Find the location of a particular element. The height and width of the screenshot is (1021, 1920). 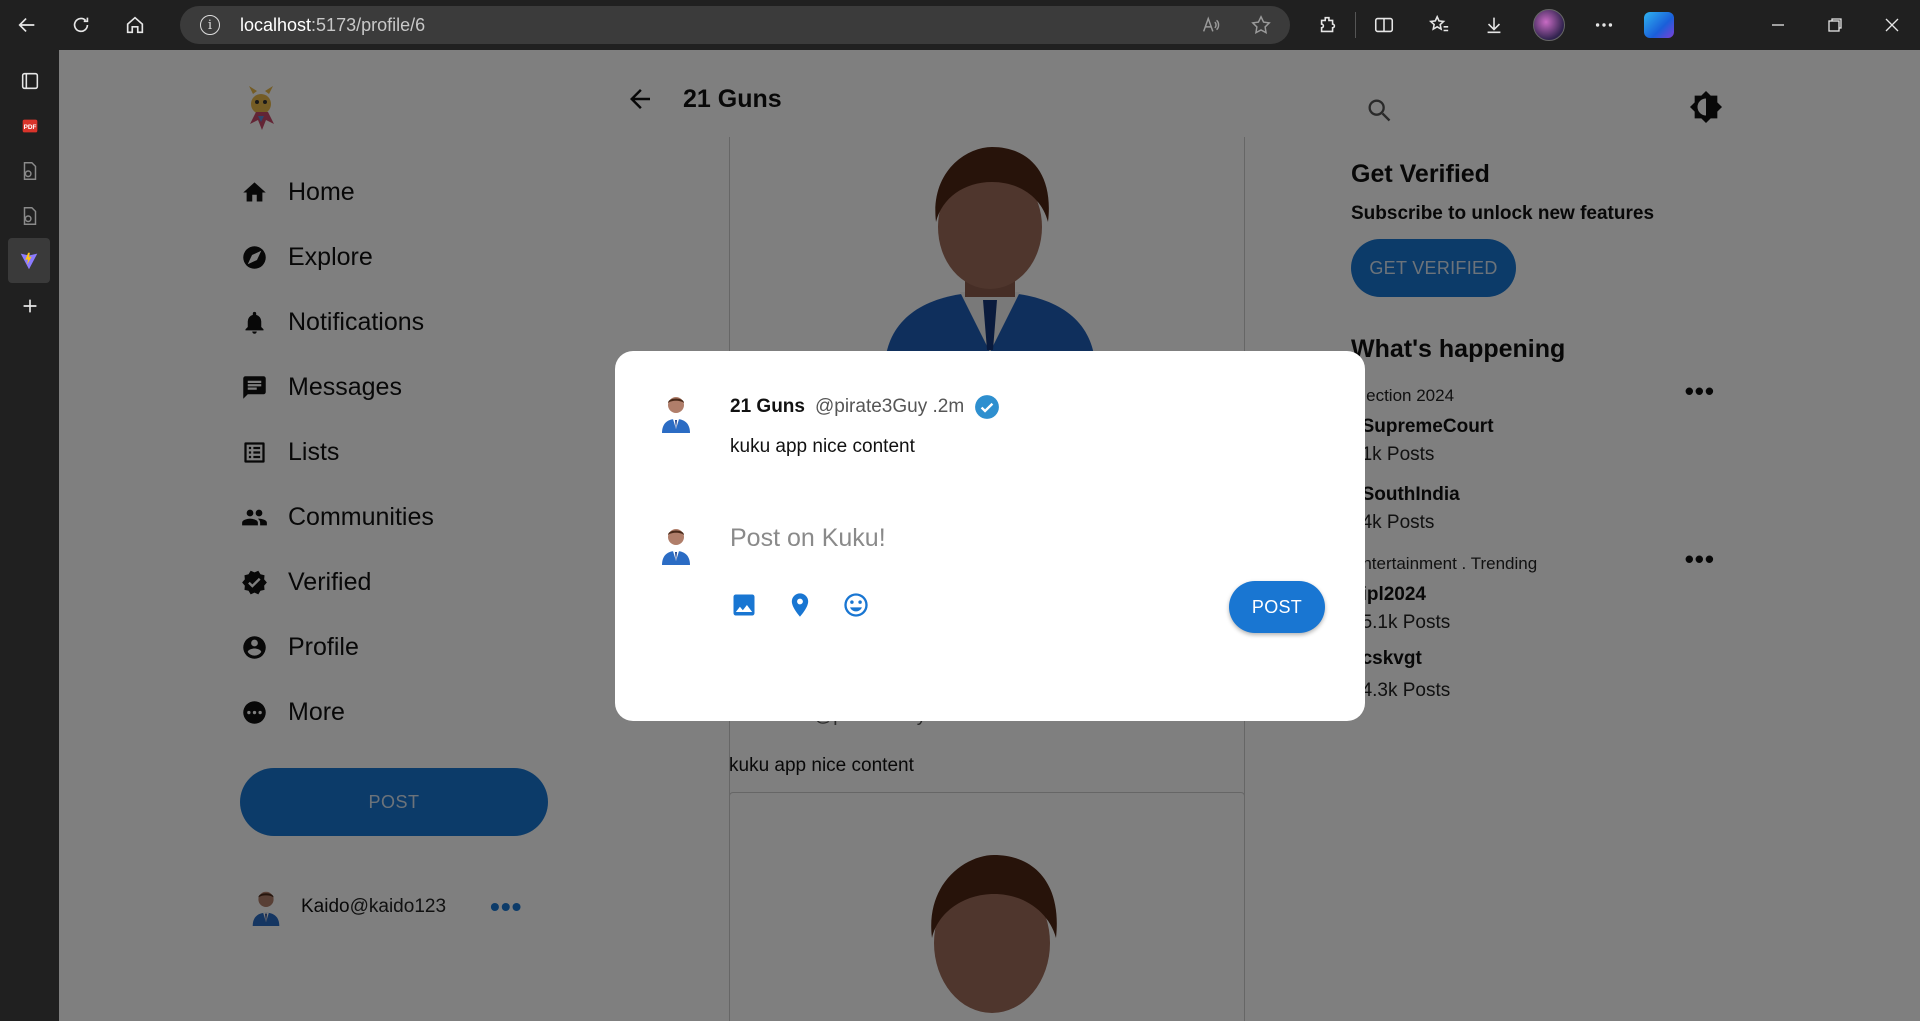

browser-sidebar: PDF is located at coordinates (29, 535).